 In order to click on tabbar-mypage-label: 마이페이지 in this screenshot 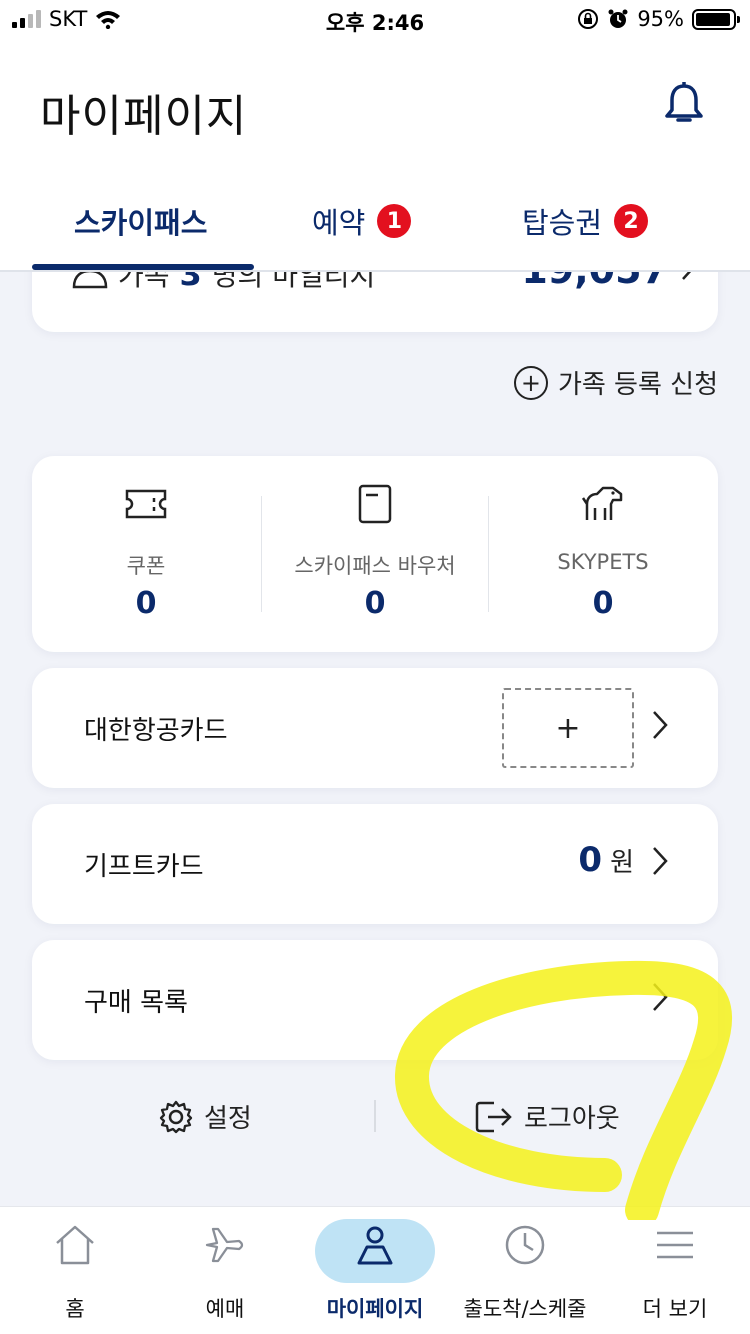, I will do `click(375, 1309)`.